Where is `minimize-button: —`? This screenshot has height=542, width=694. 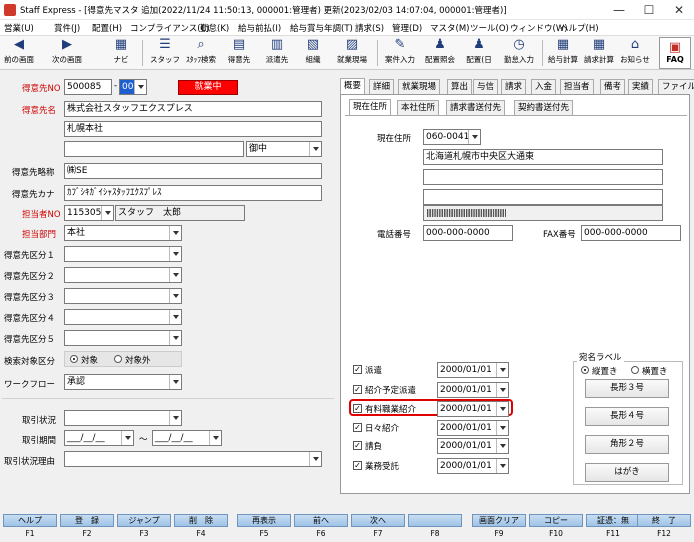
minimize-button: — is located at coordinates (619, 10).